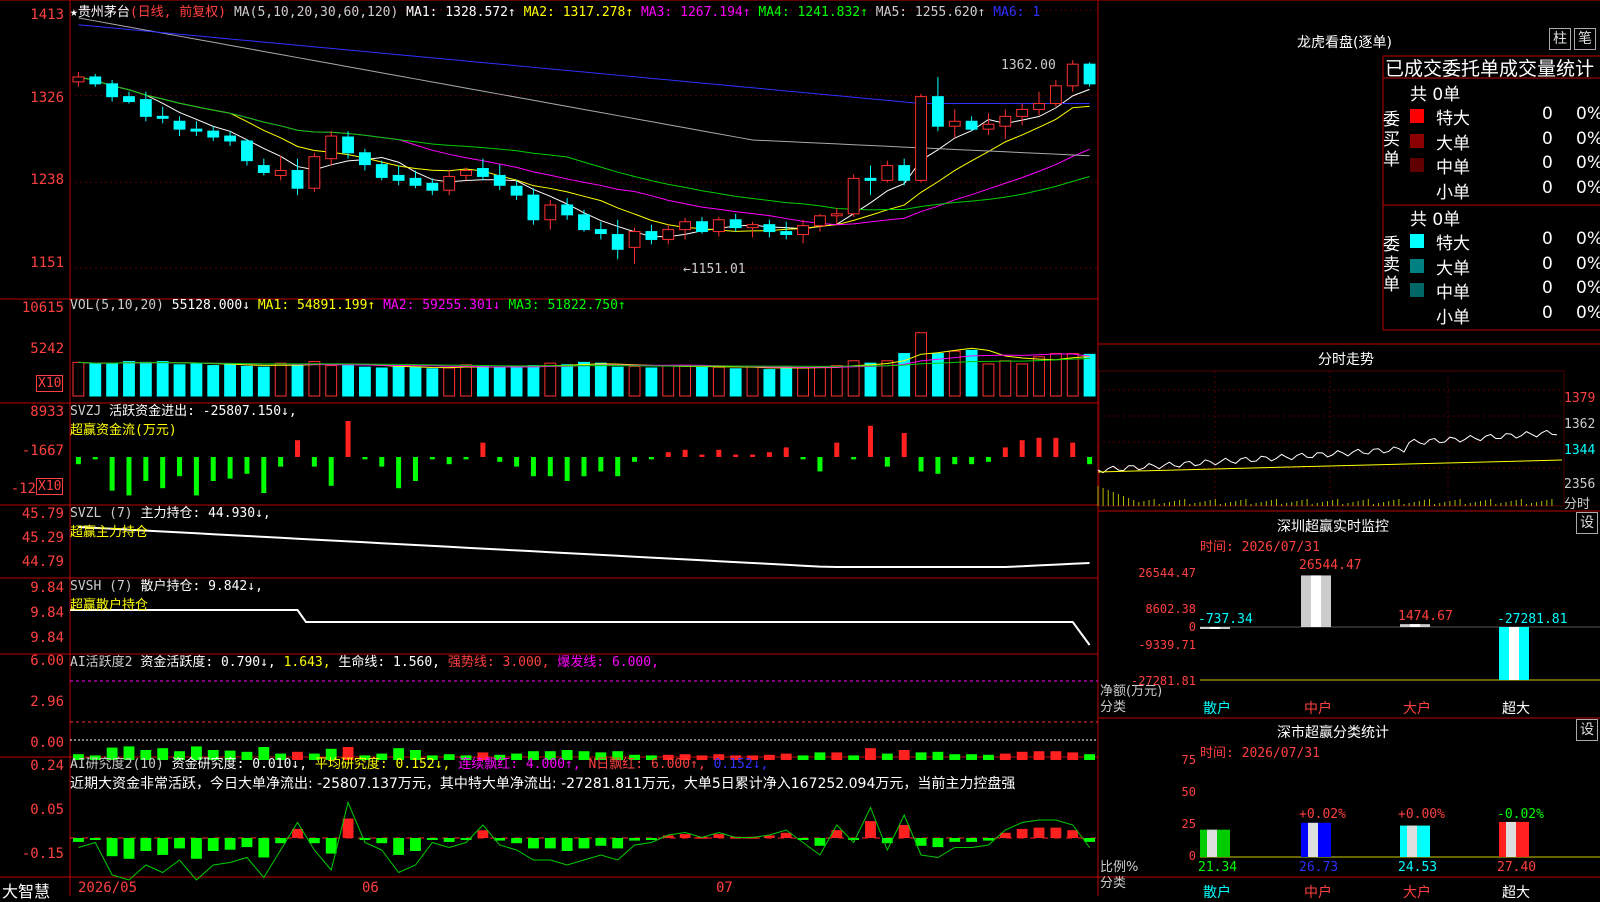 This screenshot has width=1600, height=902. I want to click on sell-total: 共 0单, so click(1435, 220).